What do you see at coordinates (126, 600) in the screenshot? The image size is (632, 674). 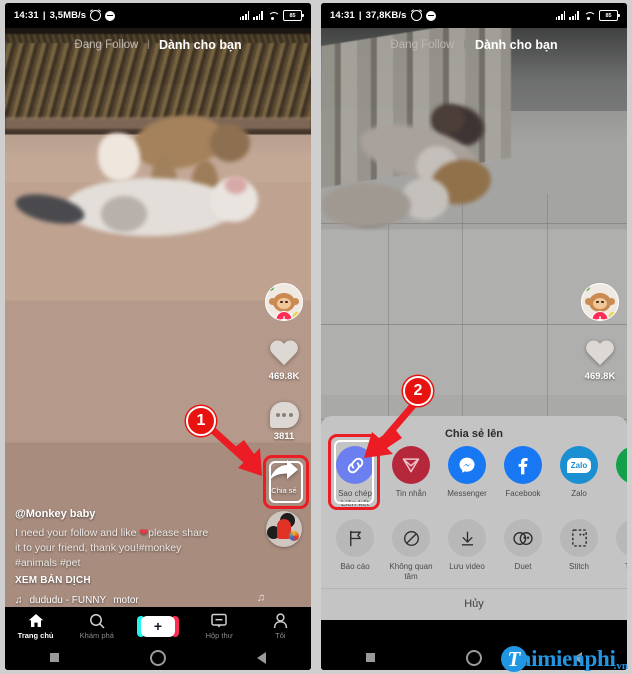 I see `music-extra: motor` at bounding box center [126, 600].